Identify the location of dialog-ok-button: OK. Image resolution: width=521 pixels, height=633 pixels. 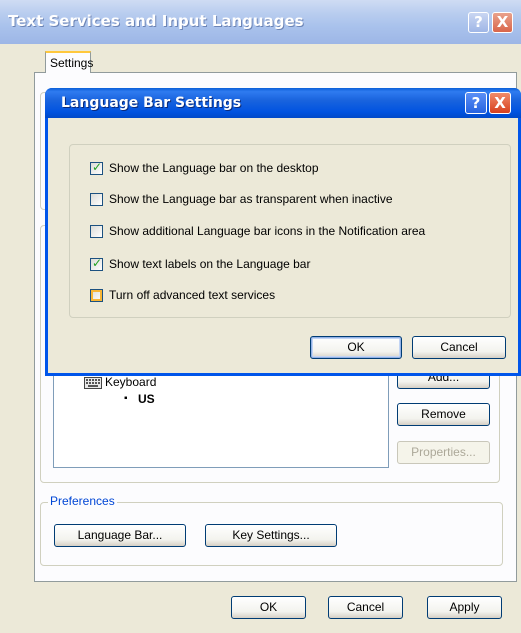
(356, 347).